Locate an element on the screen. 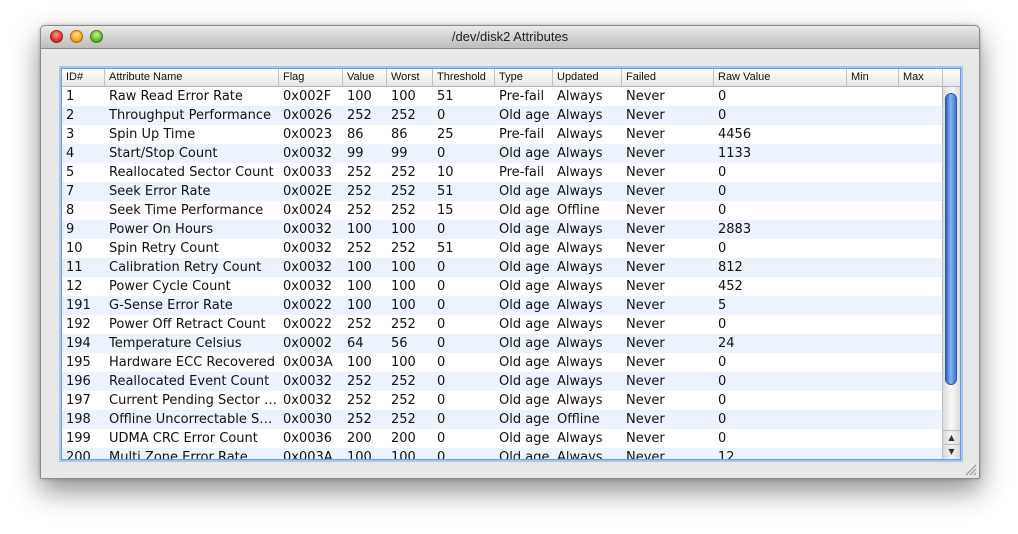 The height and width of the screenshot is (534, 1018). table-cell: 99 is located at coordinates (355, 153).